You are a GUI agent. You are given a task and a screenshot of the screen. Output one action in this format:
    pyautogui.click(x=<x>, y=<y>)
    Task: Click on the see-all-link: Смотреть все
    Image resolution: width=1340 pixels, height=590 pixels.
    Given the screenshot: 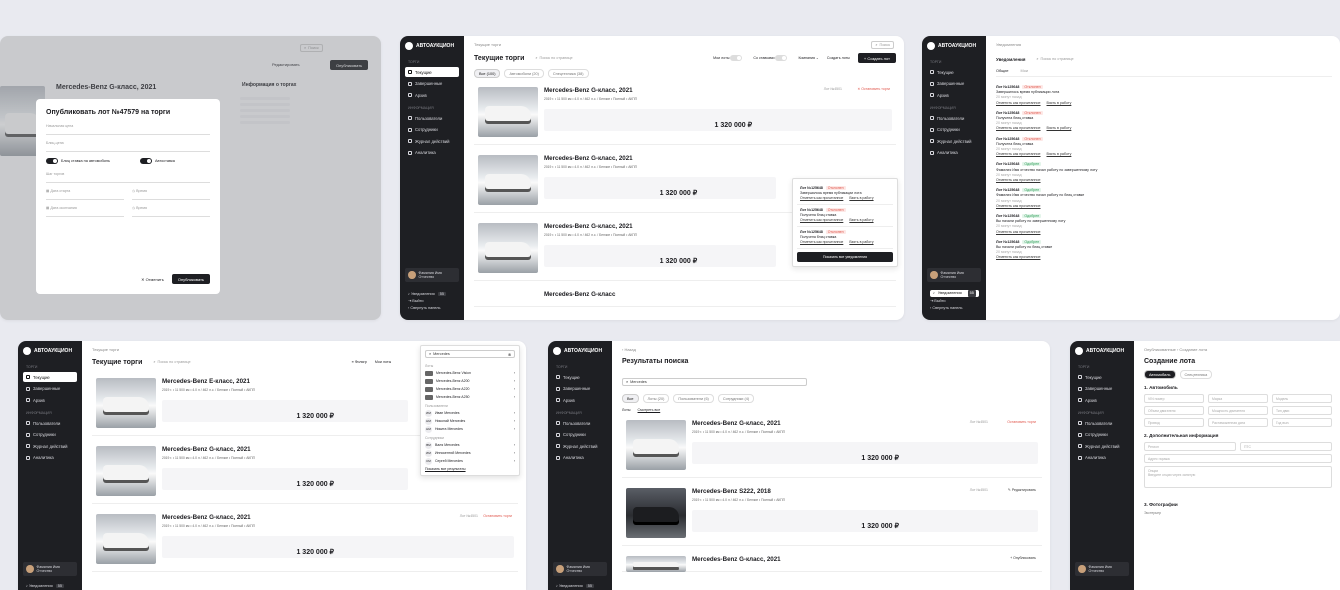 What is the action you would take?
    pyautogui.click(x=649, y=410)
    